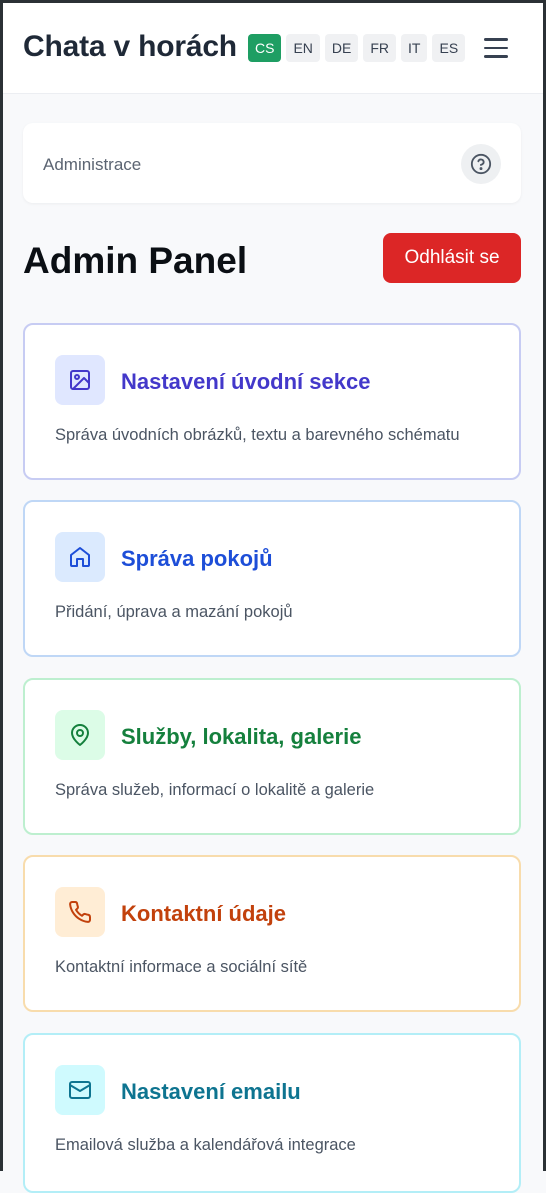 Image resolution: width=546 pixels, height=1193 pixels. I want to click on page-title: Admin Panel, so click(135, 260).